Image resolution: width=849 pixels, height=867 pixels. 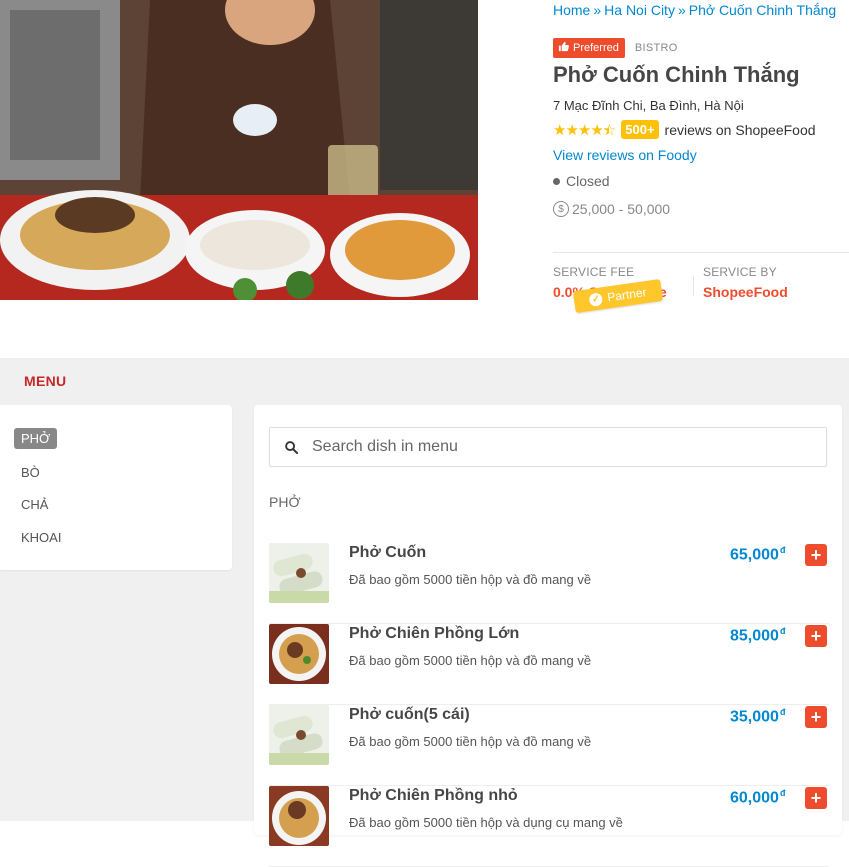 I want to click on dish-price: 35,000đ, so click(x=757, y=716).